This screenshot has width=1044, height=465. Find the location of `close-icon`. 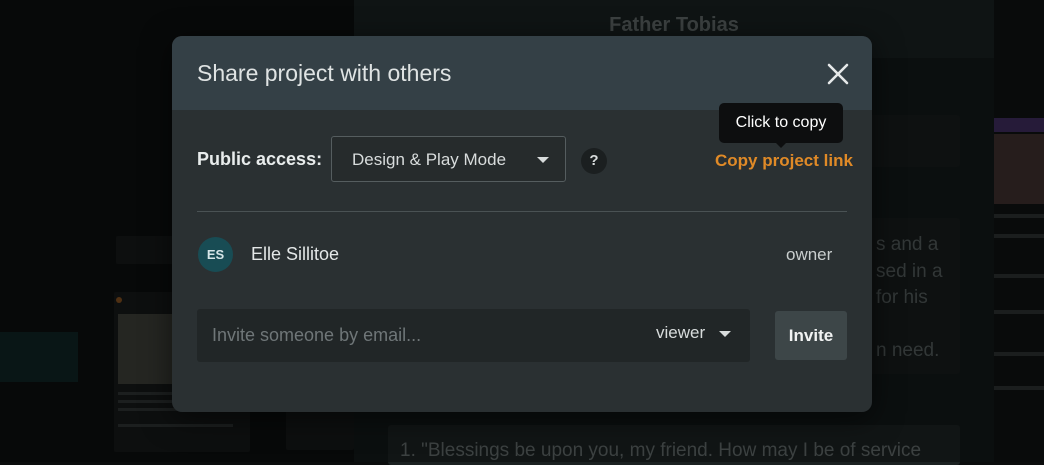

close-icon is located at coordinates (838, 74).